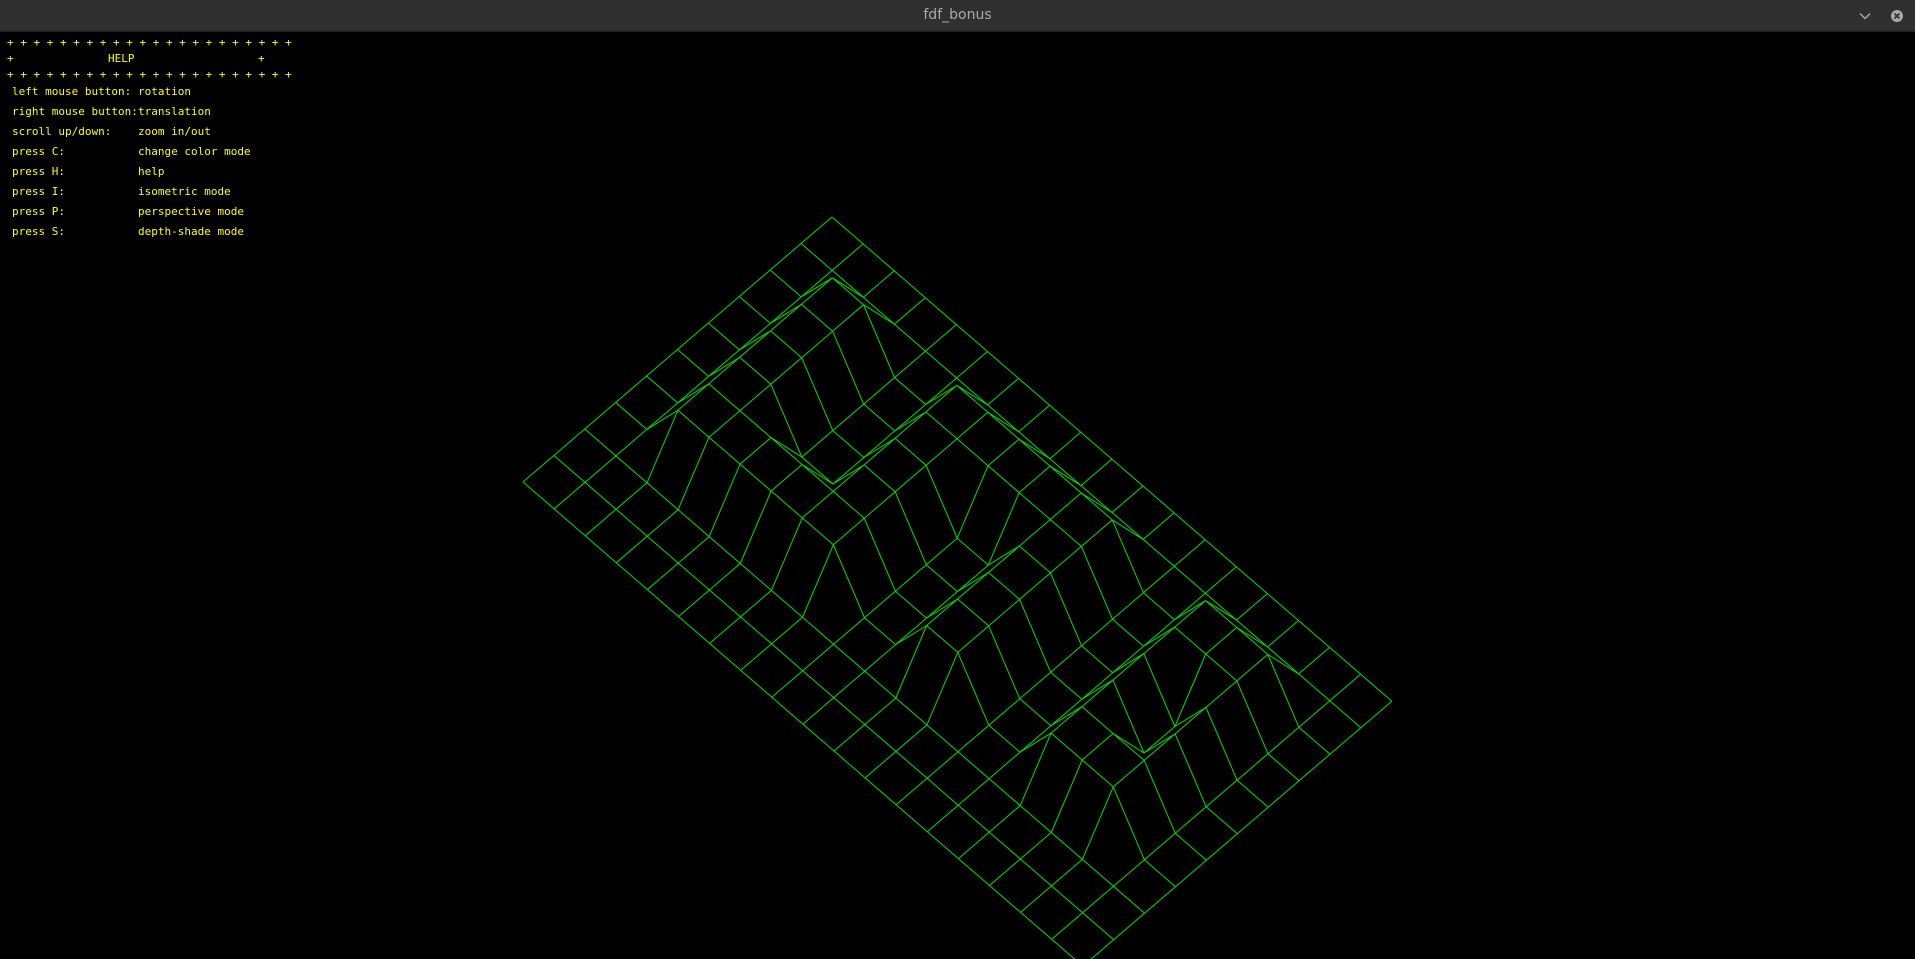 The width and height of the screenshot is (1915, 959). I want to click on help-action: change color mode, so click(194, 151).